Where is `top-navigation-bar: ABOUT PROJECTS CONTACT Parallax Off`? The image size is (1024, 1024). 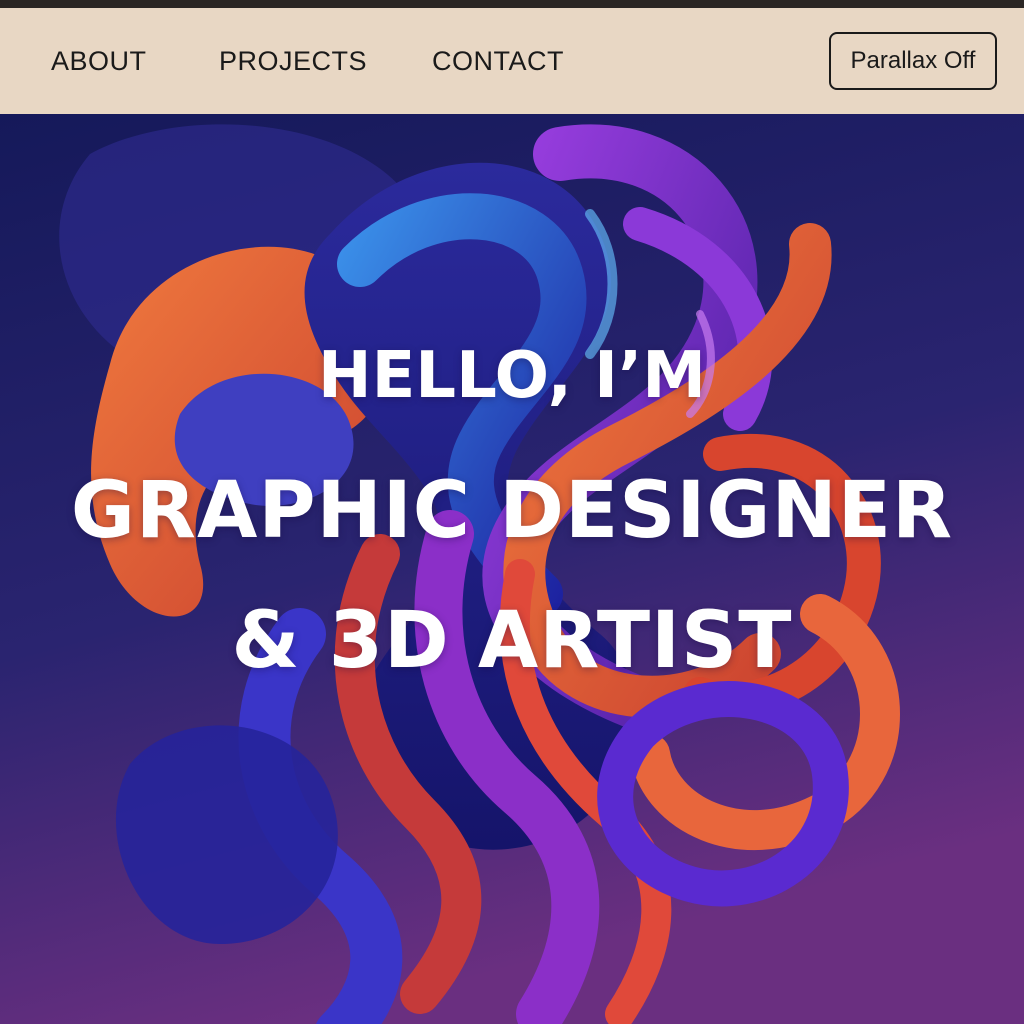
top-navigation-bar: ABOUT PROJECTS CONTACT Parallax Off is located at coordinates (512, 61).